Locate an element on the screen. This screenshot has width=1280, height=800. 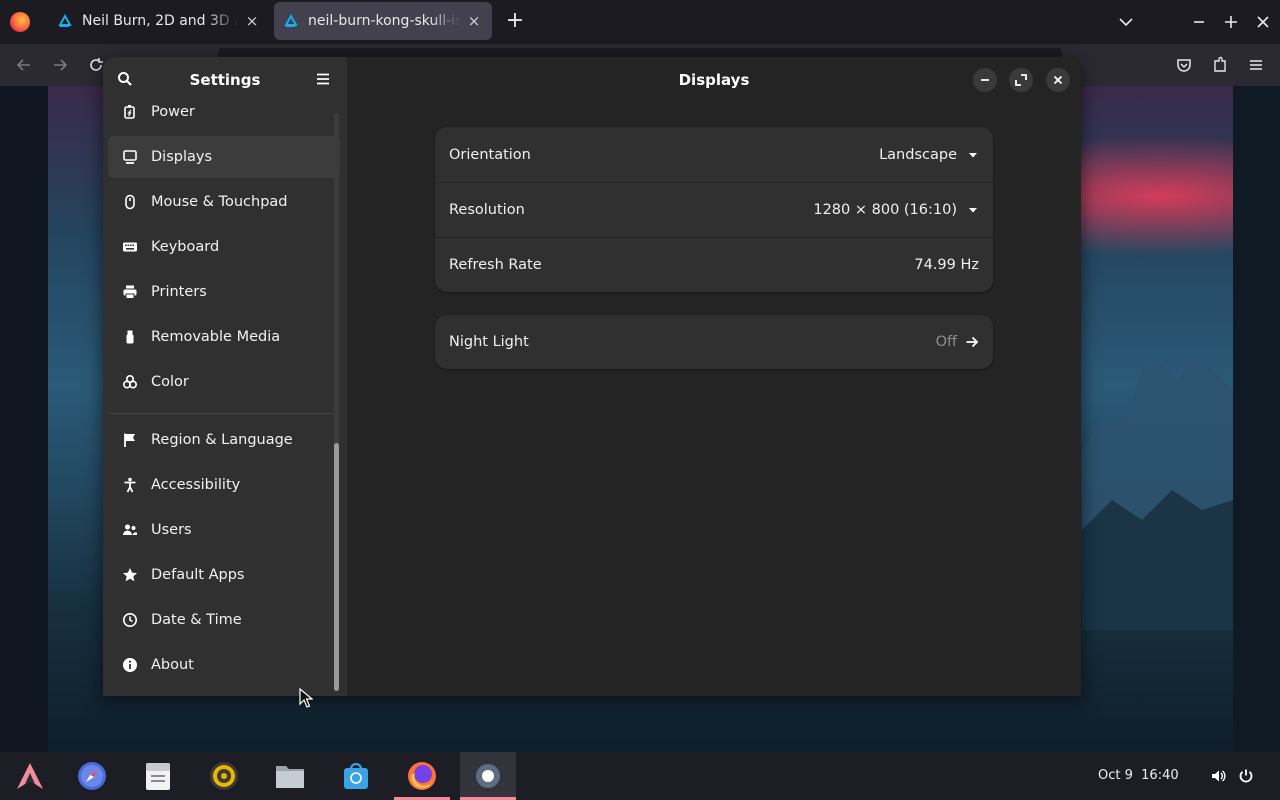
sidebar-item-region-language: Region & Language is located at coordinates (224, 440).